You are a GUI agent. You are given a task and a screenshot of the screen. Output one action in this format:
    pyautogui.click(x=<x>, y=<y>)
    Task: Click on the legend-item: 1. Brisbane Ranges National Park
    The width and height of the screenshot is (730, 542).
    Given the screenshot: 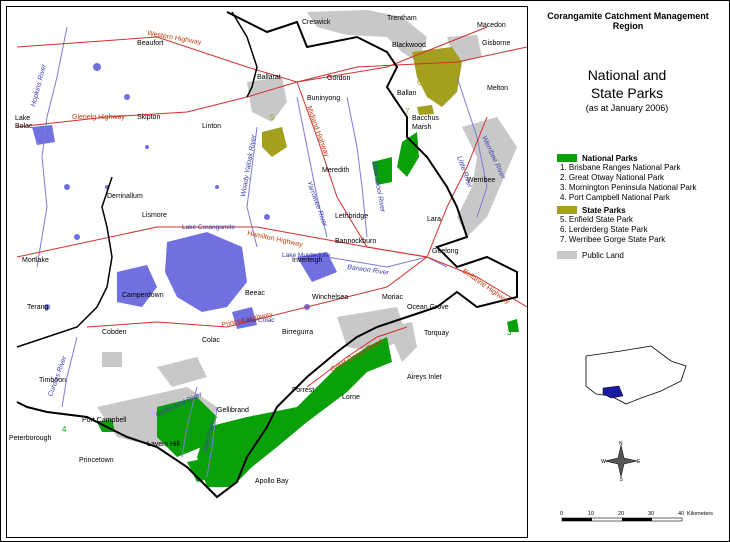 What is the action you would take?
    pyautogui.click(x=620, y=167)
    